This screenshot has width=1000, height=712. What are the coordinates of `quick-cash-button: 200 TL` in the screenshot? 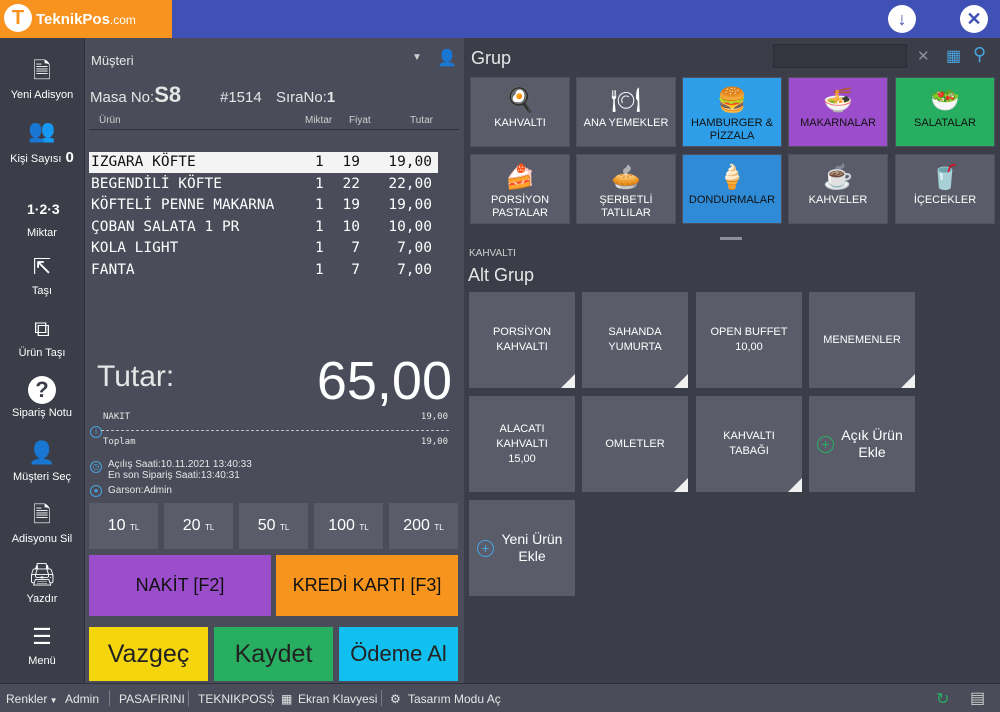 It's located at (423, 526).